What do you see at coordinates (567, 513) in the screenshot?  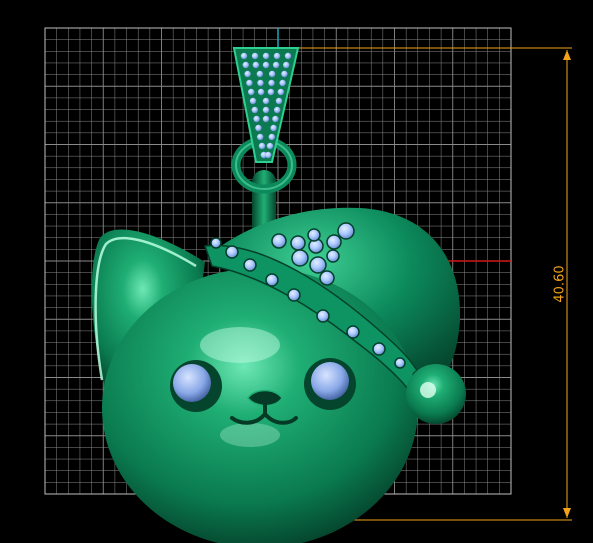 I see `dimension-arrow-bottom` at bounding box center [567, 513].